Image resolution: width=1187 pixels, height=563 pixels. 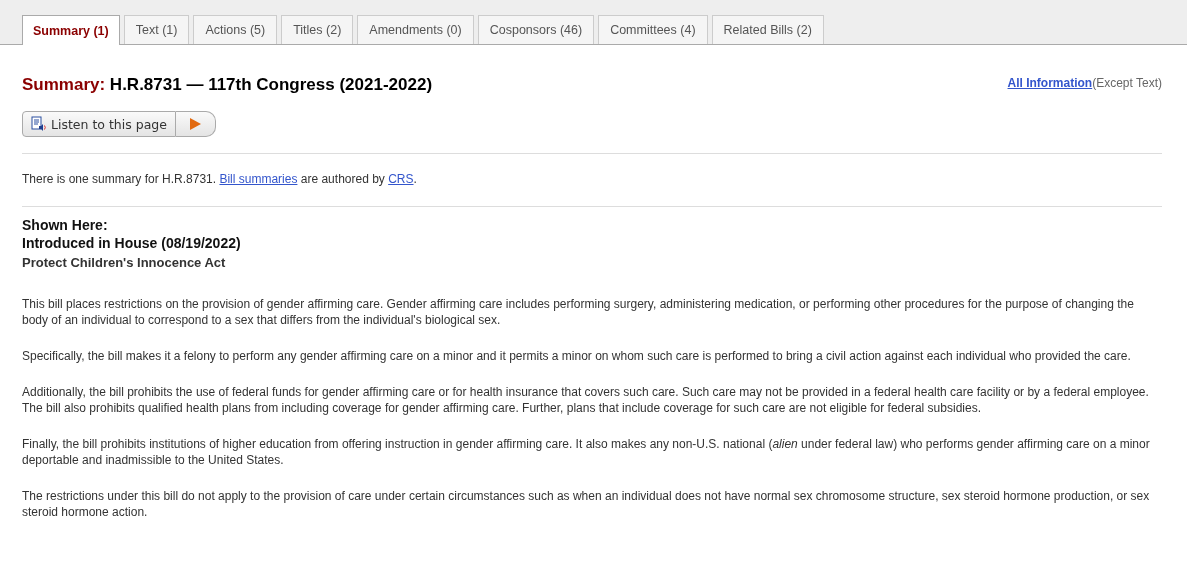 What do you see at coordinates (653, 29) in the screenshot?
I see `tab: Committees (4)` at bounding box center [653, 29].